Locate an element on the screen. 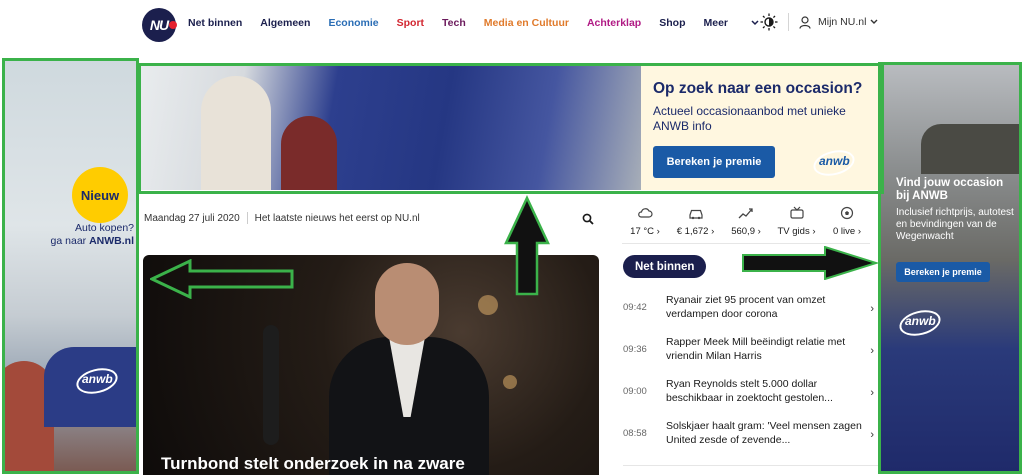 The height and width of the screenshot is (475, 1024). banner-photo-child is located at coordinates (309, 153).